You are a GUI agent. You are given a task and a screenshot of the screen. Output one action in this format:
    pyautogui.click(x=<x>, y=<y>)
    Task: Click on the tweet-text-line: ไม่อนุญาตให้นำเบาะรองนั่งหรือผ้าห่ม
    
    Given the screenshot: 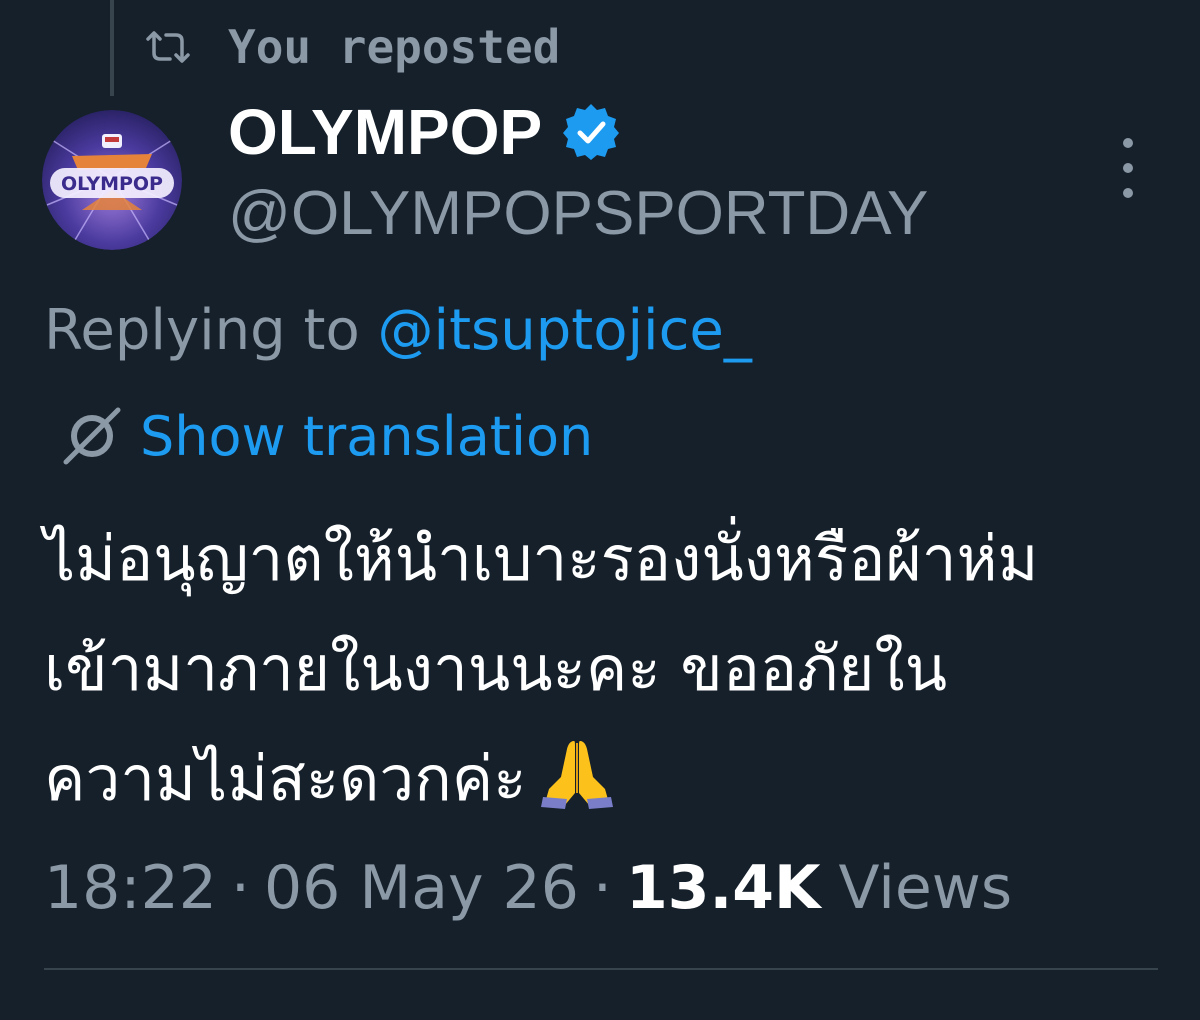 What is the action you would take?
    pyautogui.click(x=541, y=558)
    